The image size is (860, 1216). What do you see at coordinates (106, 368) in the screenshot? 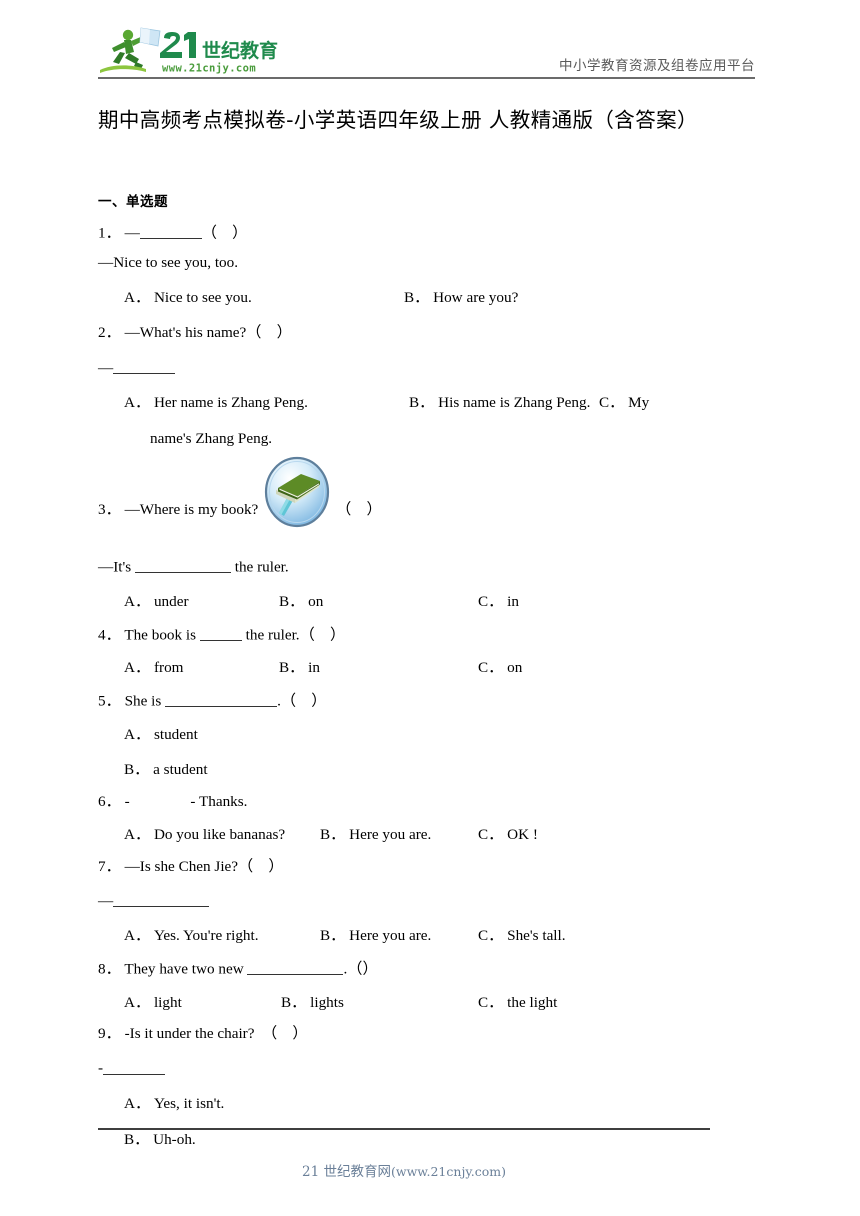
I see `question-2-dash: —` at bounding box center [106, 368].